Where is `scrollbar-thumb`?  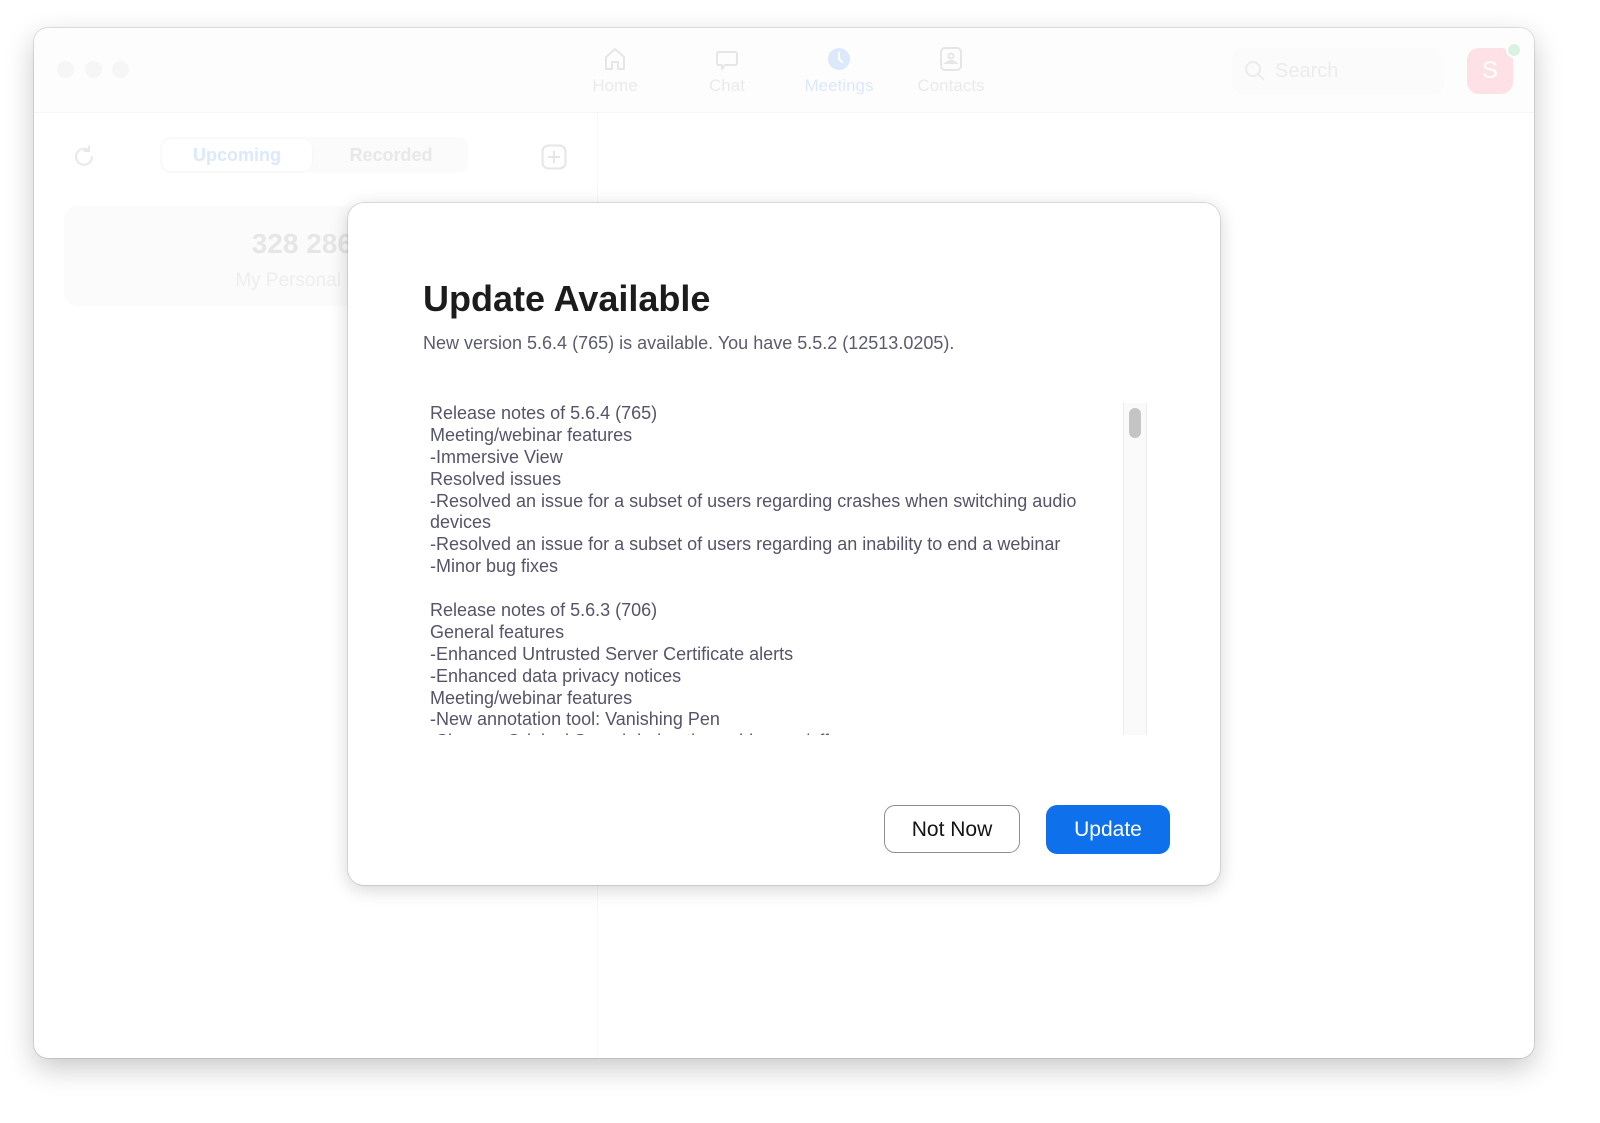 scrollbar-thumb is located at coordinates (1135, 423).